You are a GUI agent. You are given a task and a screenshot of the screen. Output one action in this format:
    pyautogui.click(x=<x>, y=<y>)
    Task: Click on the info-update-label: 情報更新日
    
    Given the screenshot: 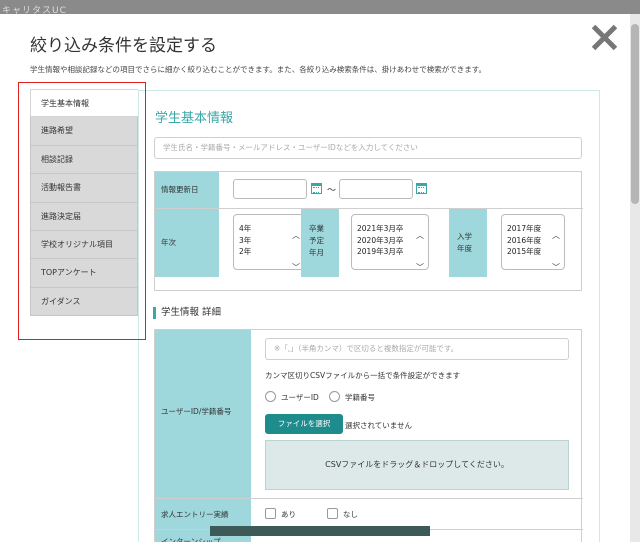 What is the action you would take?
    pyautogui.click(x=187, y=190)
    